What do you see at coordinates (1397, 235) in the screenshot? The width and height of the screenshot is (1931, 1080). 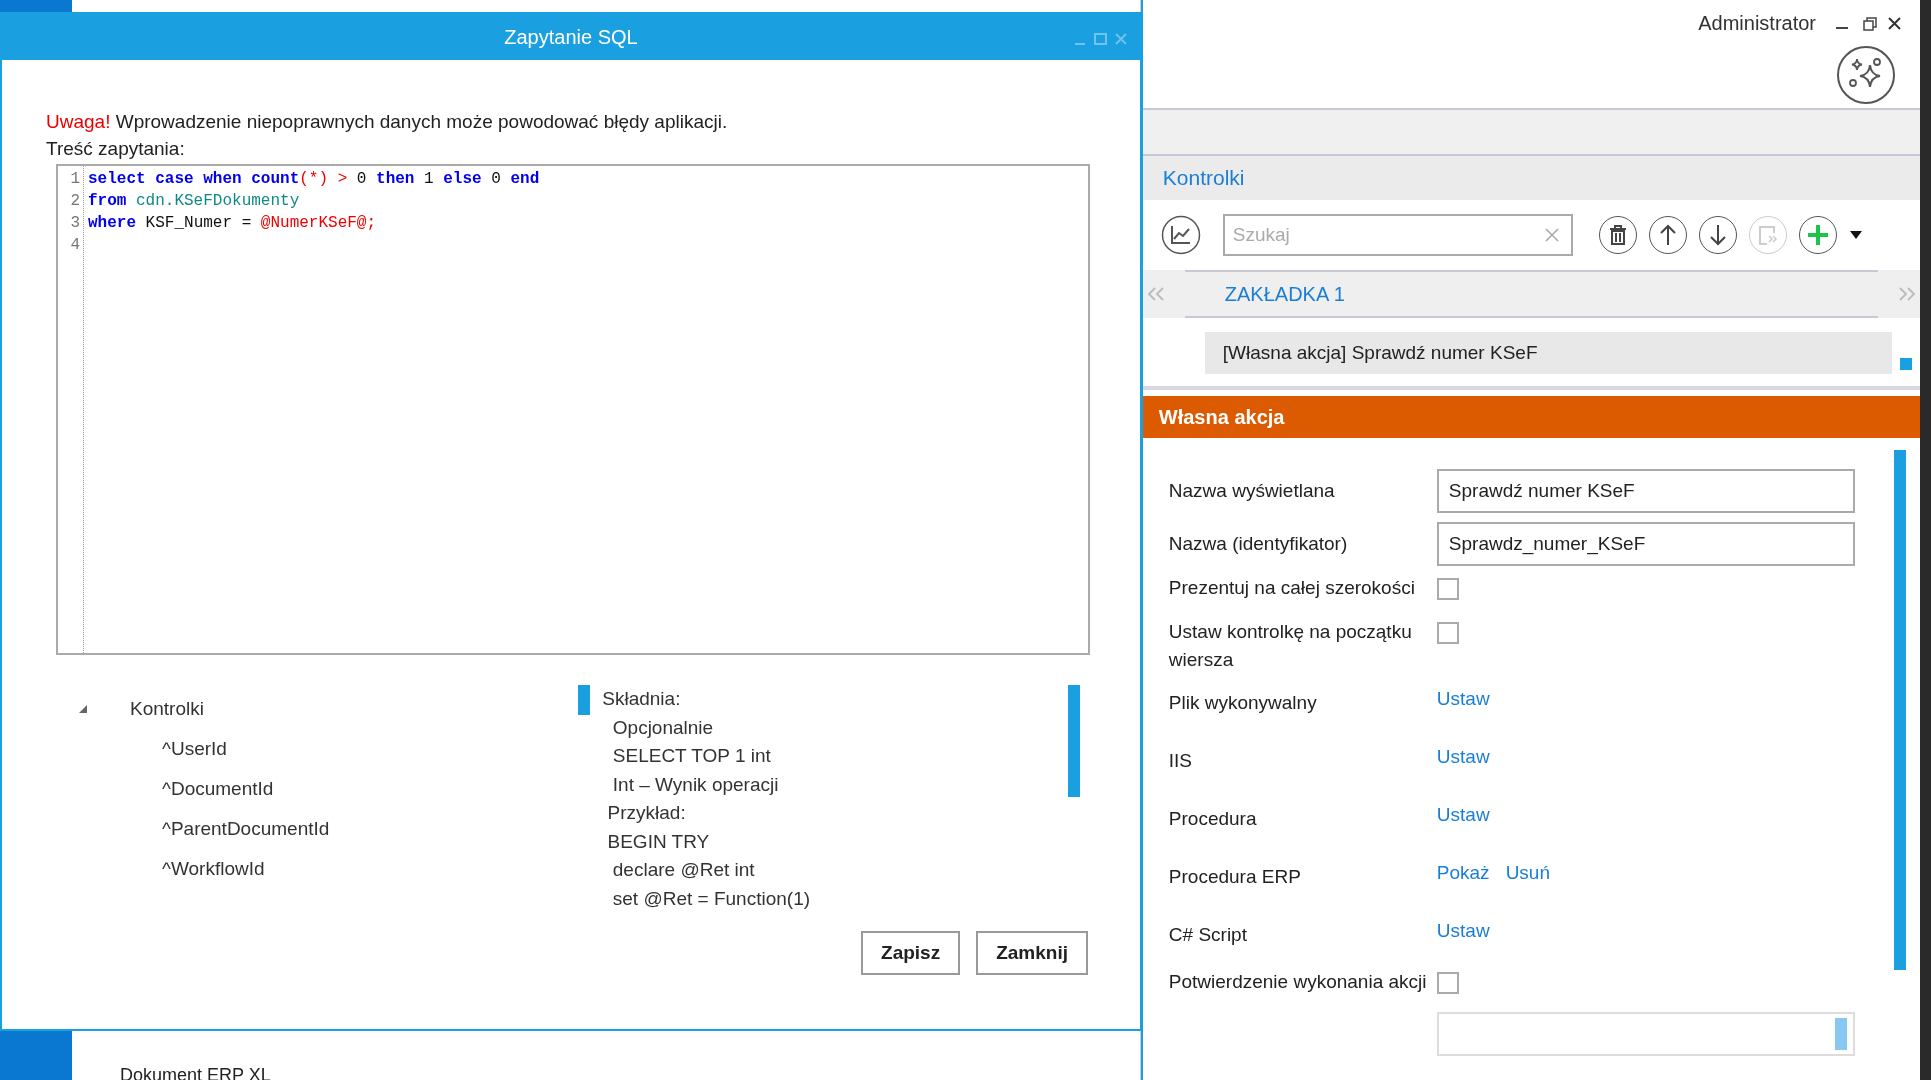 I see `search-field: Szukaj` at bounding box center [1397, 235].